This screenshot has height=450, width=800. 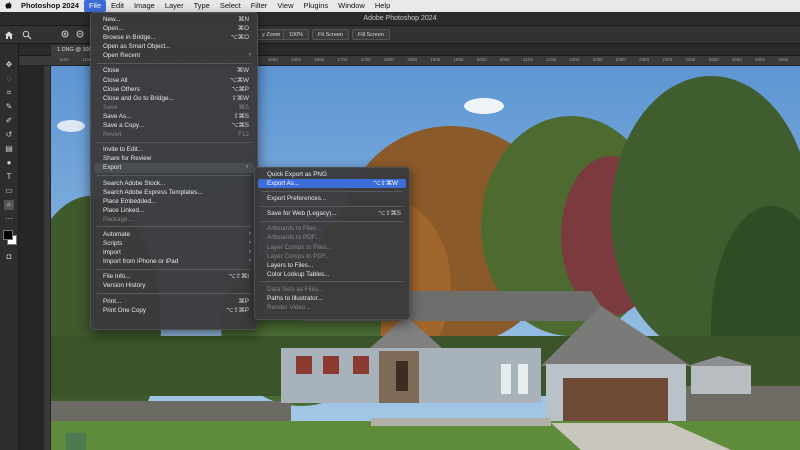 I want to click on menubar-select: Select, so click(x=230, y=6).